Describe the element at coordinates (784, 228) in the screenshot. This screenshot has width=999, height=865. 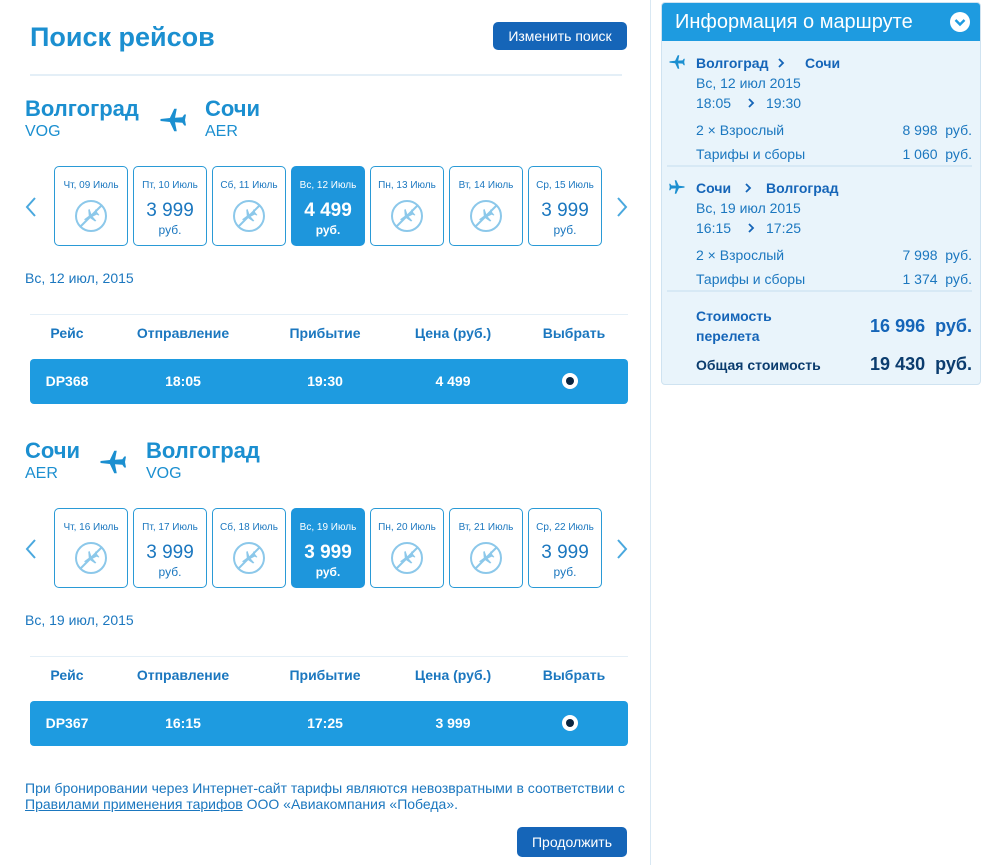
I see `leg2-arrive: 17:25` at that location.